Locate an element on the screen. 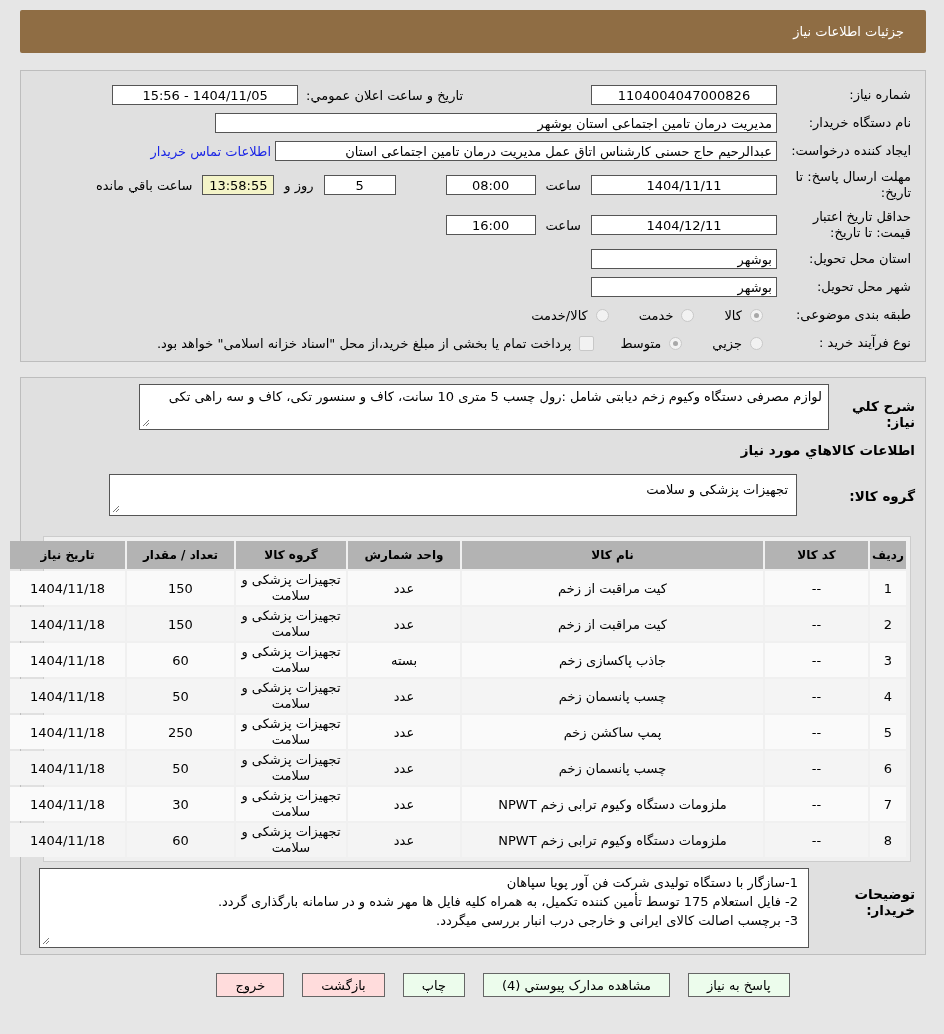 The width and height of the screenshot is (944, 1034). field-label: شرح کلي نیاز: is located at coordinates (883, 413).